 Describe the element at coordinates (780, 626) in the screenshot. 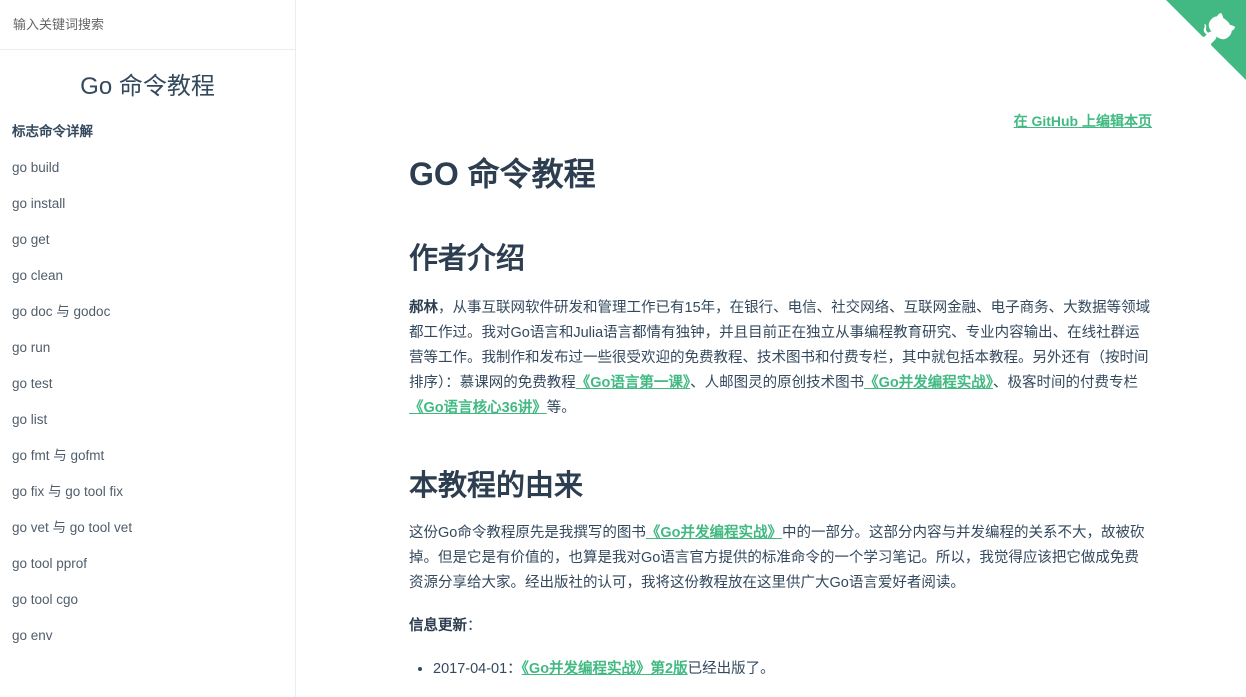

I see `info-update-label: 信息更新：` at that location.